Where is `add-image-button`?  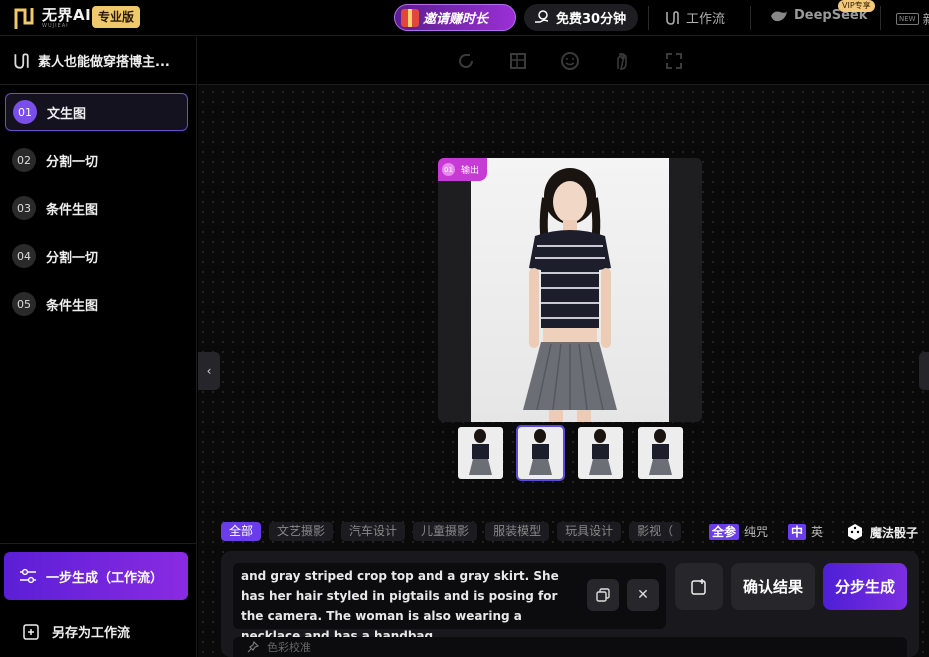
add-image-button is located at coordinates (699, 586).